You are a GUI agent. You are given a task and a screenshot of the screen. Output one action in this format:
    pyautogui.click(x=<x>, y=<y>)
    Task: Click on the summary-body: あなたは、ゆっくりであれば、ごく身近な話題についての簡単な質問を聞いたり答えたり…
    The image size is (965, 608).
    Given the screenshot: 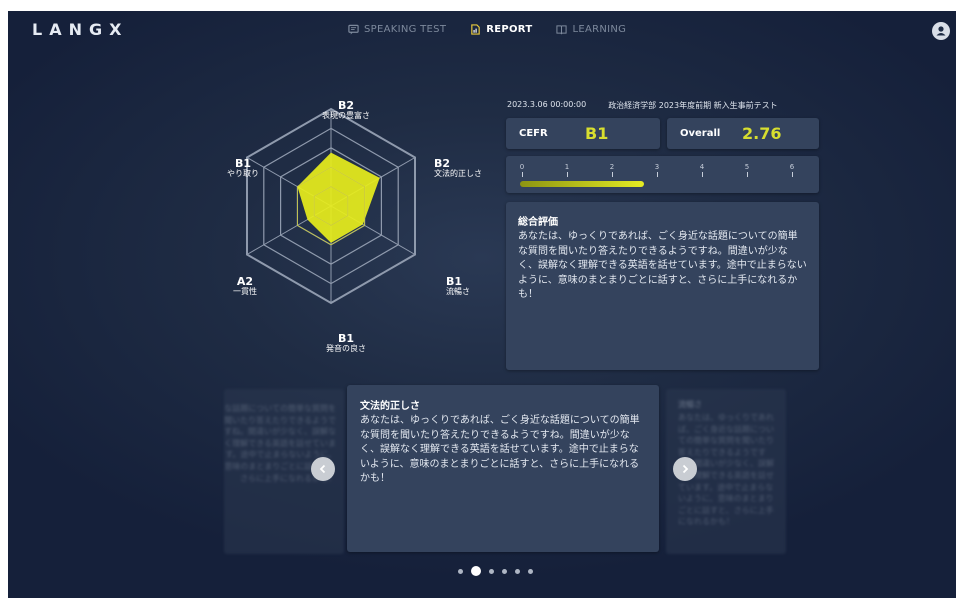 What is the action you would take?
    pyautogui.click(x=662, y=265)
    